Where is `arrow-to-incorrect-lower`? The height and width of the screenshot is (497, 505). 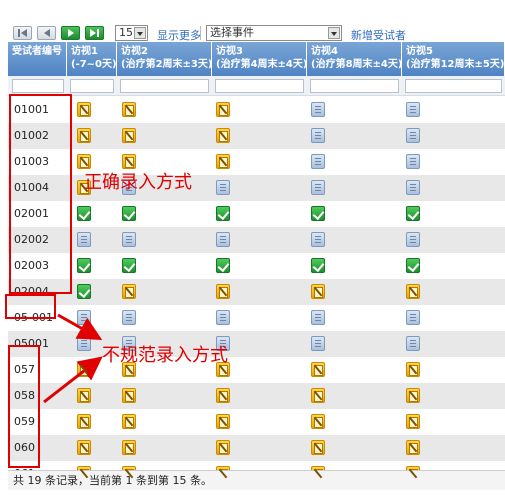
arrow-to-incorrect-lower is located at coordinates (73, 380).